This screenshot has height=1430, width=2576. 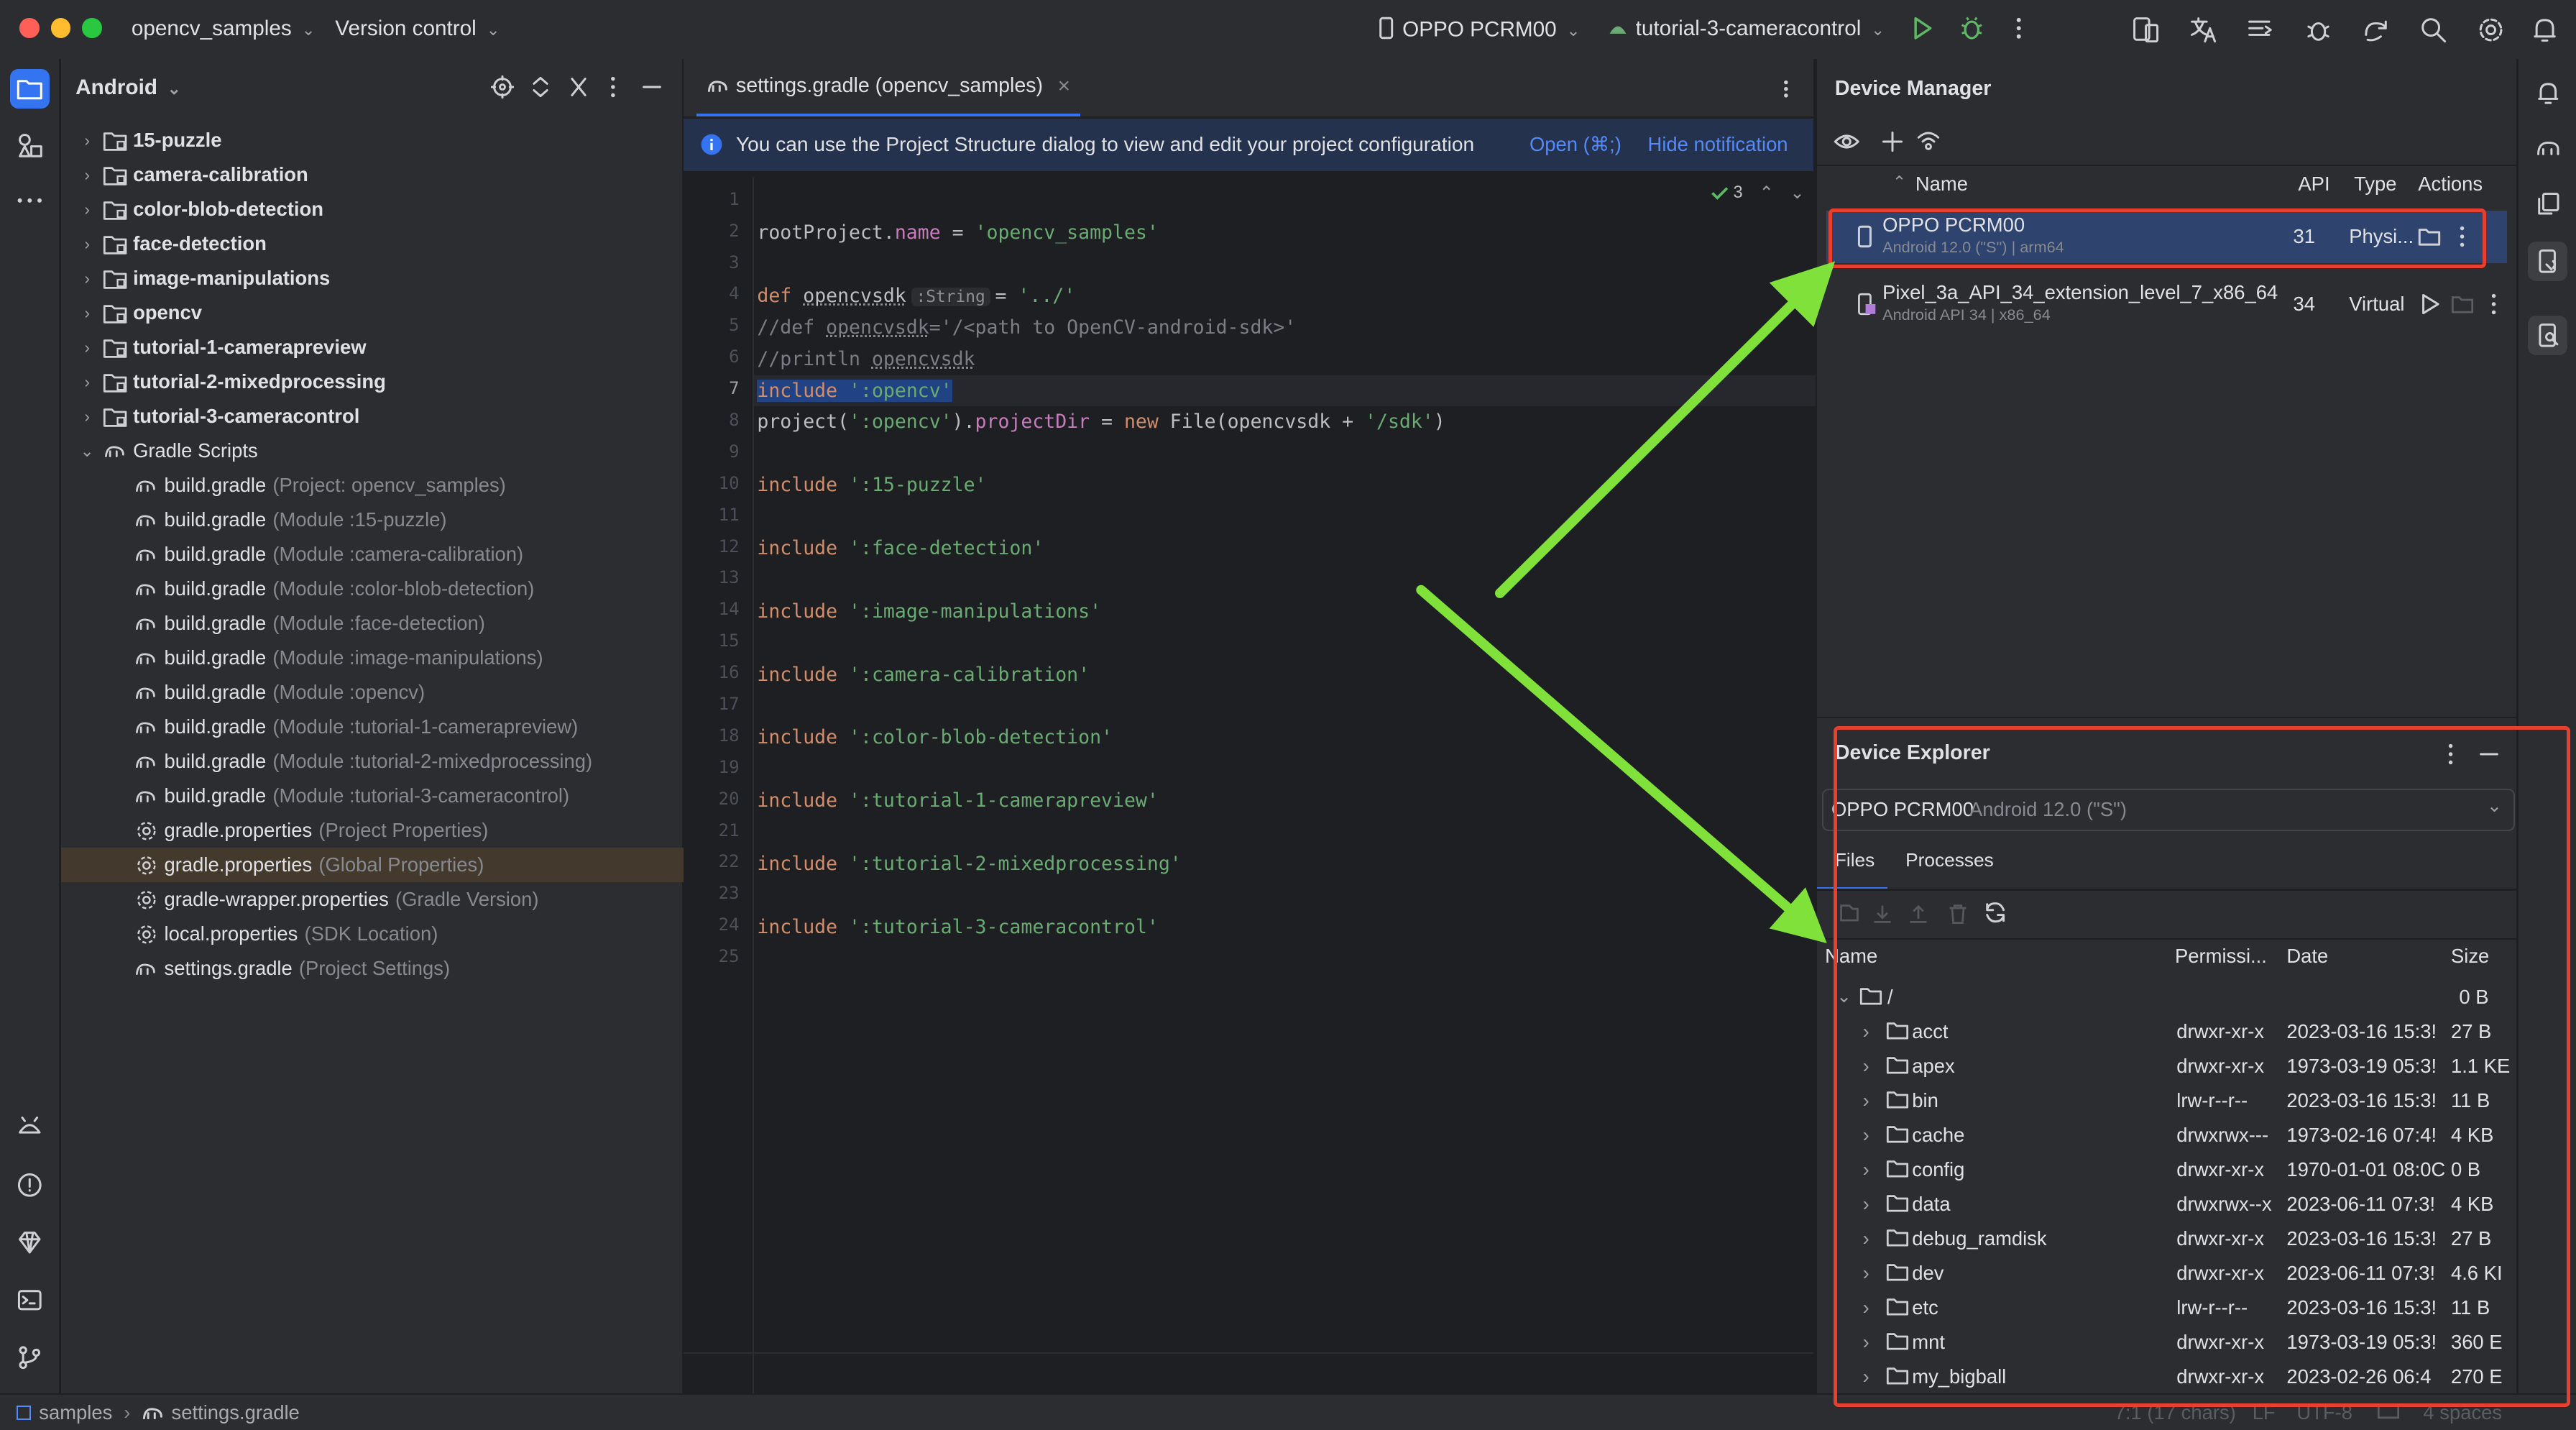 I want to click on locate-icon, so click(x=503, y=87).